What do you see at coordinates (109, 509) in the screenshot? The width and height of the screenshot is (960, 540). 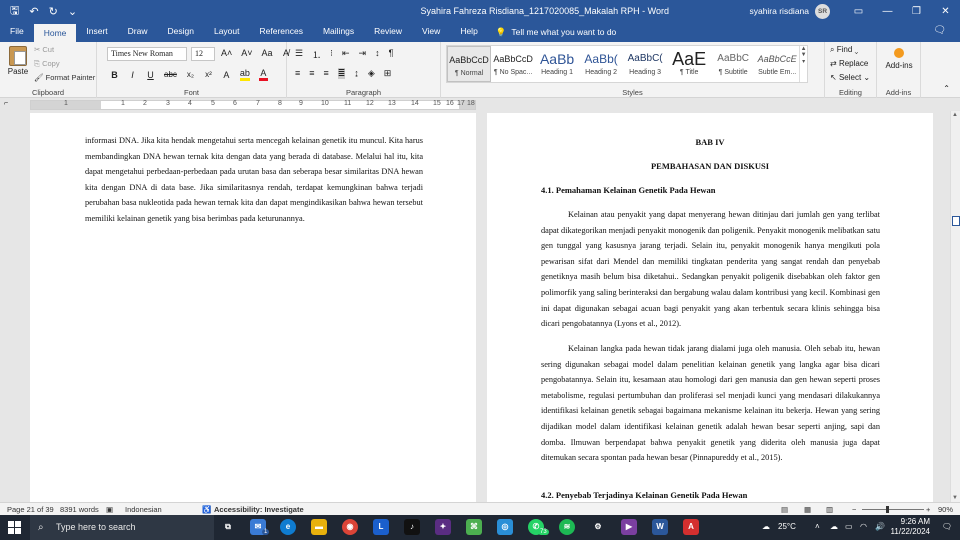 I see `proofing-icon: ▣` at bounding box center [109, 509].